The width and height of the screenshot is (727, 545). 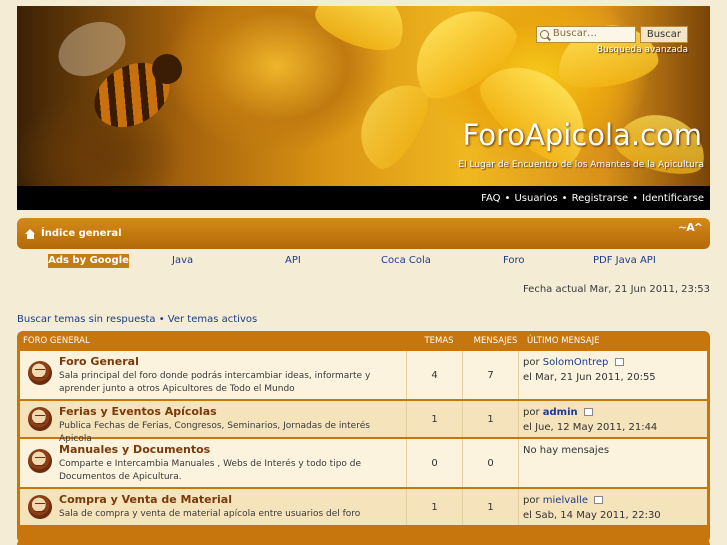 What do you see at coordinates (589, 377) in the screenshot?
I see `last-post-date: el Mar, 21 Jun 2011, 20:55` at bounding box center [589, 377].